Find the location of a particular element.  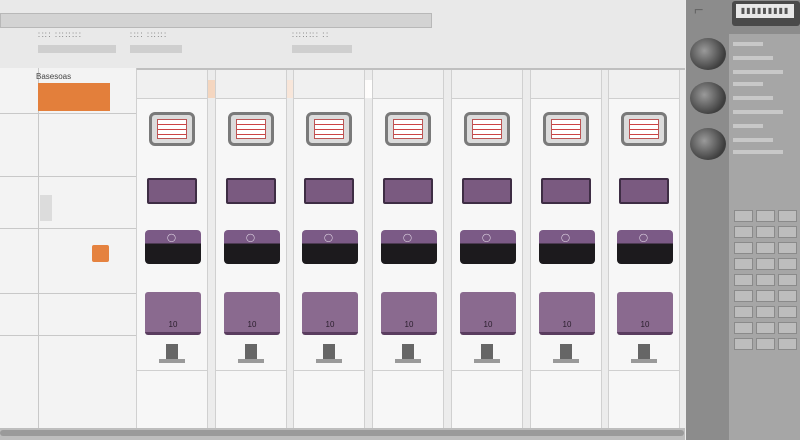

orange-selection is located at coordinates (74, 97).